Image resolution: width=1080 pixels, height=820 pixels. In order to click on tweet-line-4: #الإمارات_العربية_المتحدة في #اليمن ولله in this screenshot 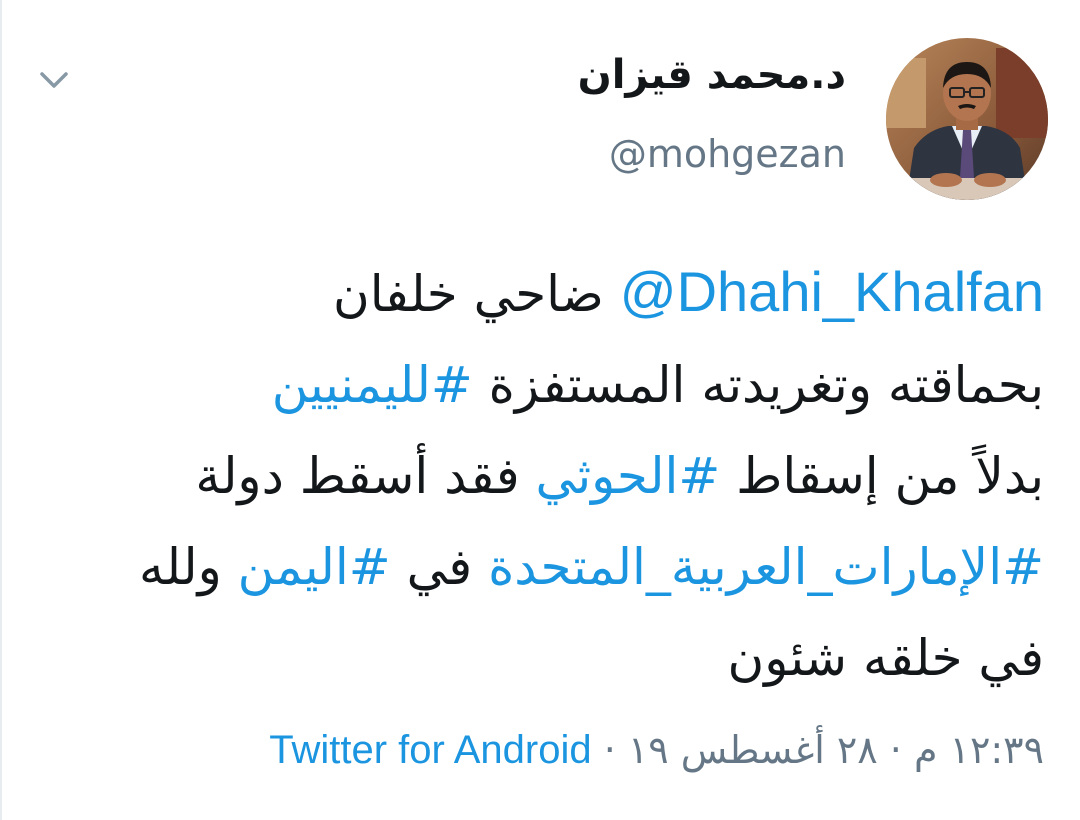, I will do `click(539, 567)`.